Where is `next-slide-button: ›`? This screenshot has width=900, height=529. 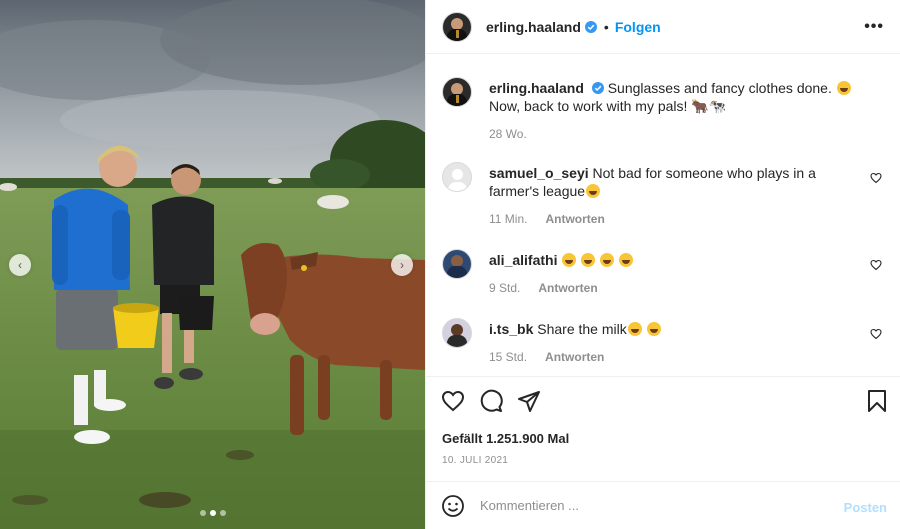 next-slide-button: › is located at coordinates (402, 265).